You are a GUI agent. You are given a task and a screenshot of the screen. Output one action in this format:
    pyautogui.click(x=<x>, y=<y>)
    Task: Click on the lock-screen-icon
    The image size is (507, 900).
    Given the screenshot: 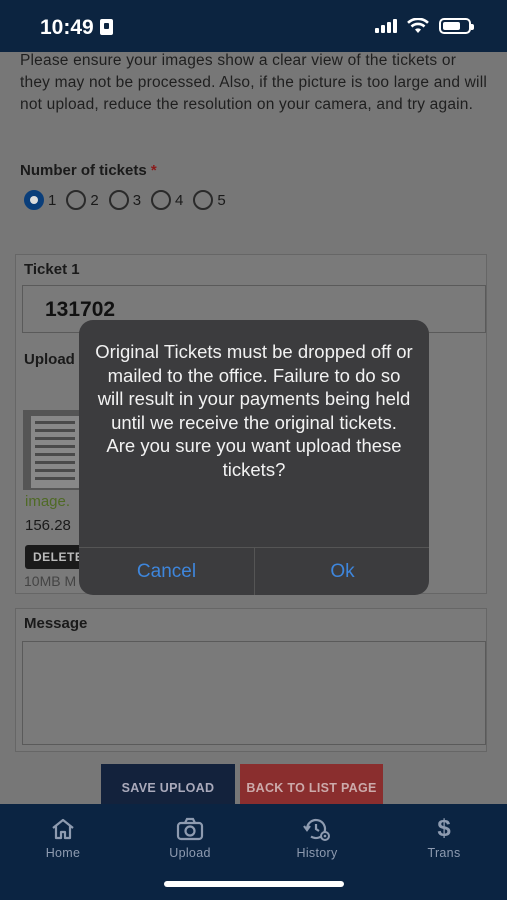 What is the action you would take?
    pyautogui.click(x=106, y=27)
    